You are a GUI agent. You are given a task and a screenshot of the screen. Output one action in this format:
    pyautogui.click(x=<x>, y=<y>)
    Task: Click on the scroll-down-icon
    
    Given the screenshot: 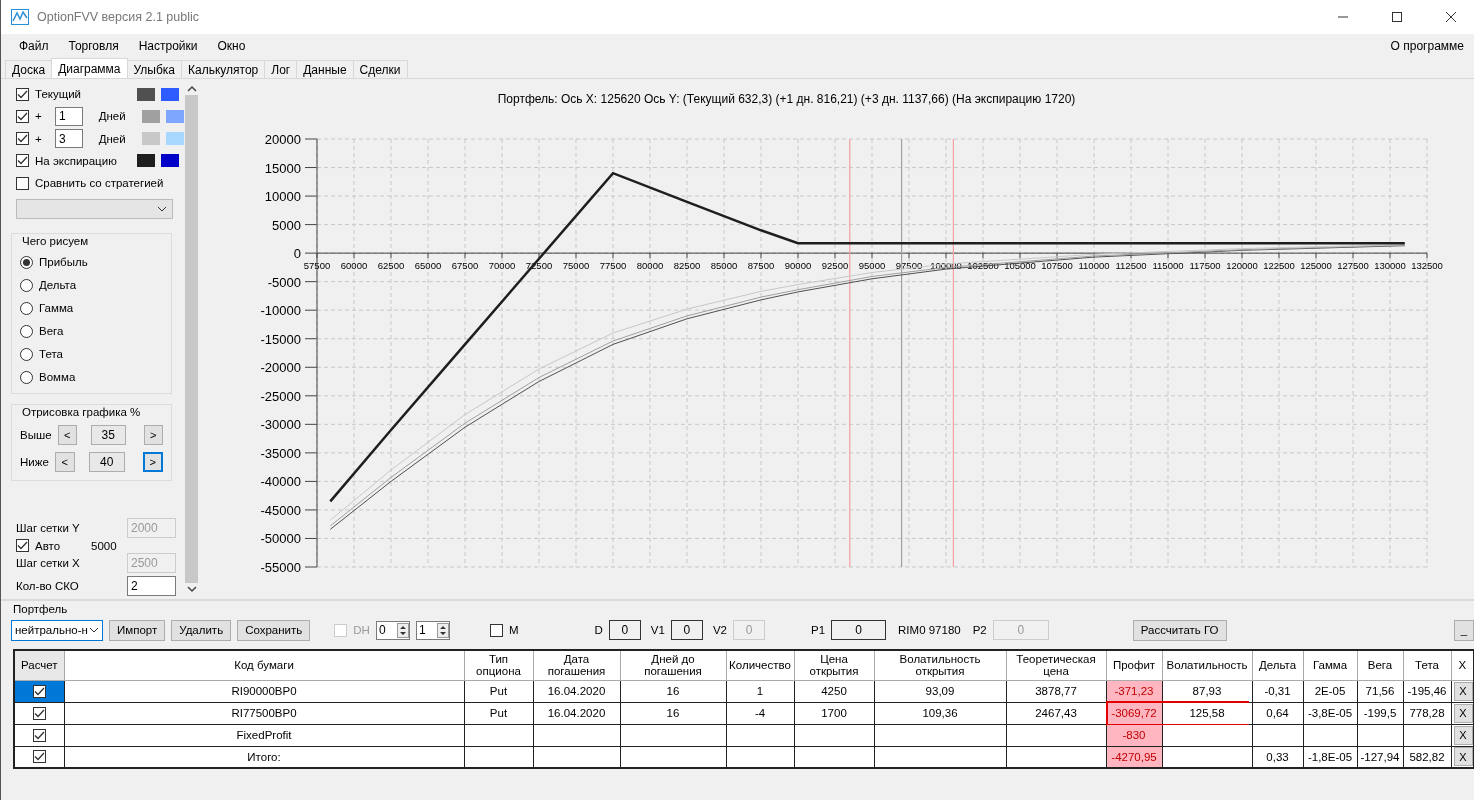 What is the action you would take?
    pyautogui.click(x=191, y=589)
    